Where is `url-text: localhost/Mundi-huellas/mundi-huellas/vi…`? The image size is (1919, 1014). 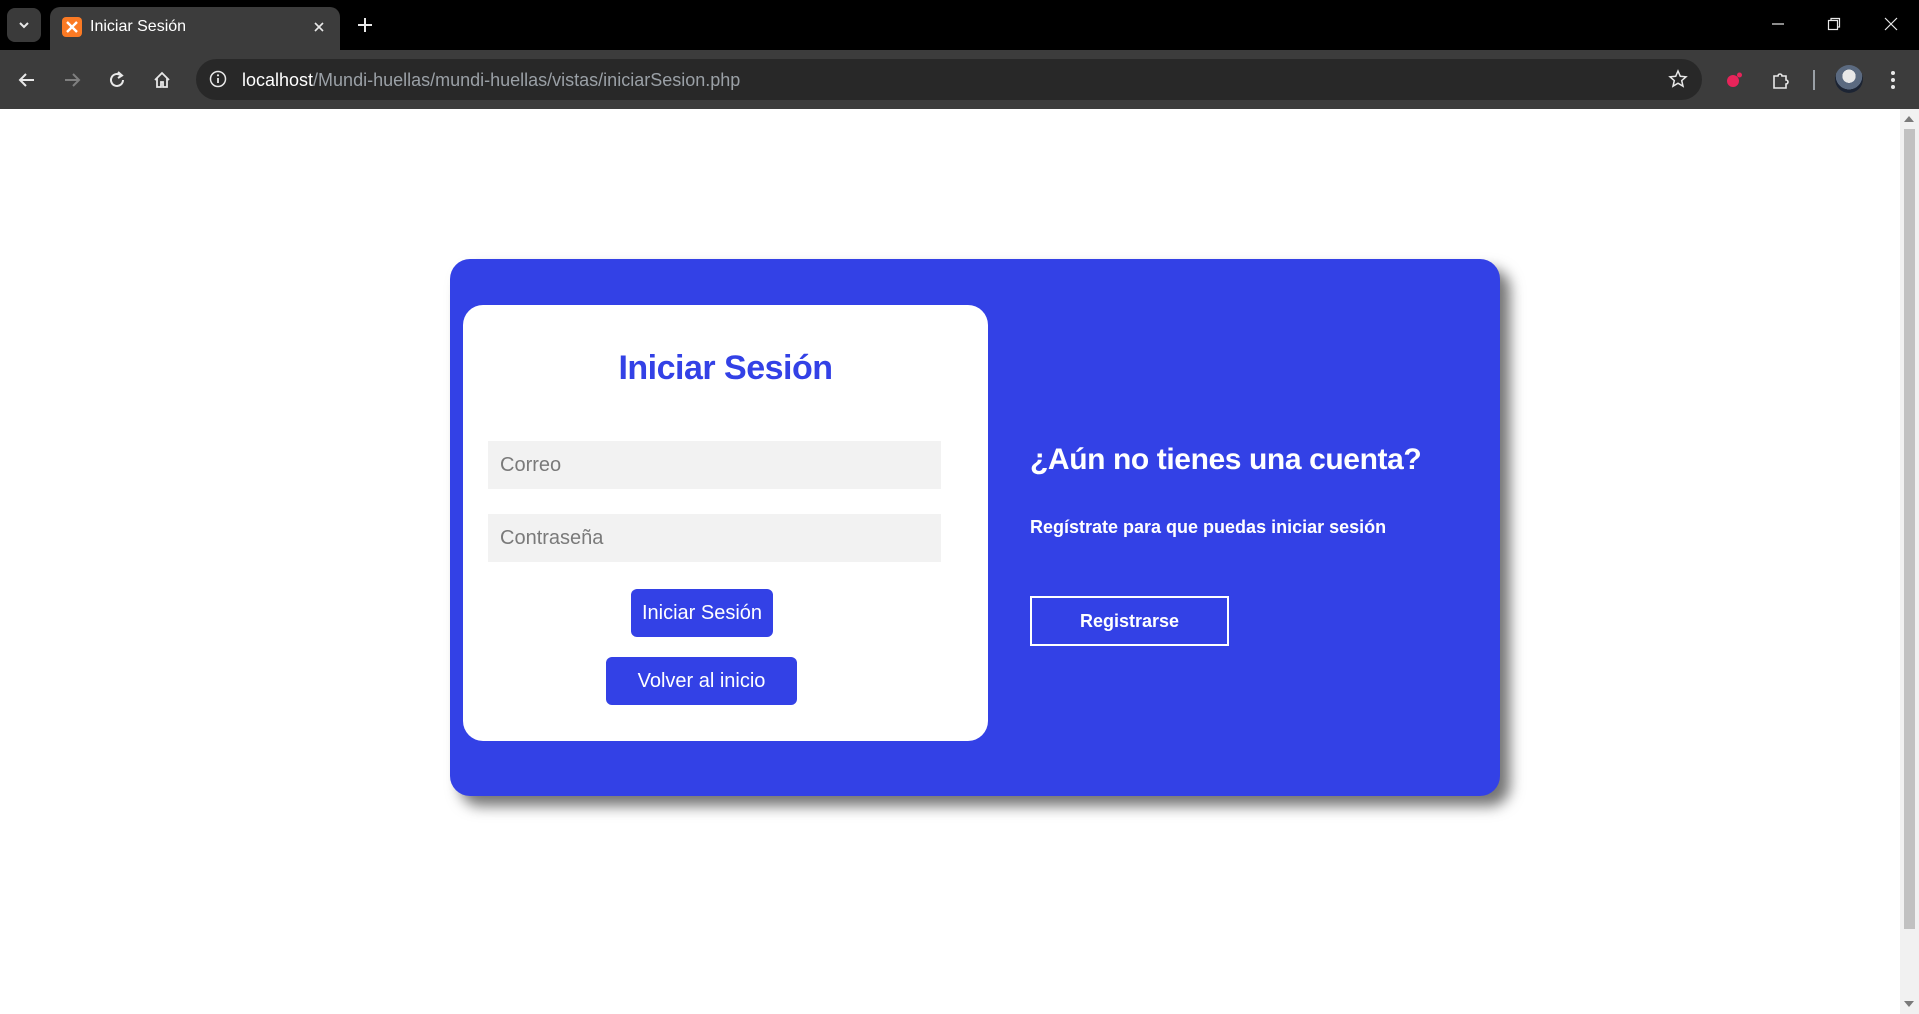
url-text: localhost/Mundi-huellas/mundi-huellas/vi… is located at coordinates (491, 80).